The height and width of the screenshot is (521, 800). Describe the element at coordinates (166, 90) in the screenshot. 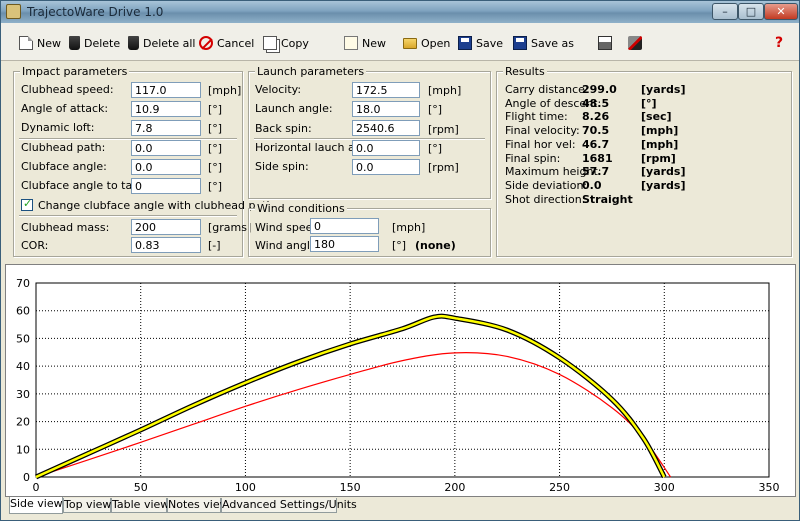

I see `clubhead-speed-field` at that location.